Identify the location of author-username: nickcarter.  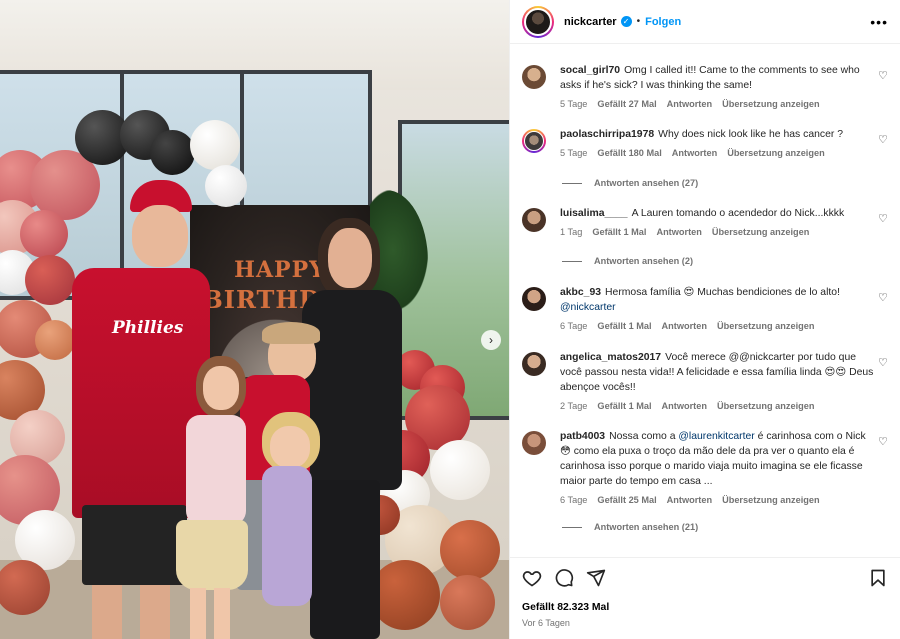
(590, 22).